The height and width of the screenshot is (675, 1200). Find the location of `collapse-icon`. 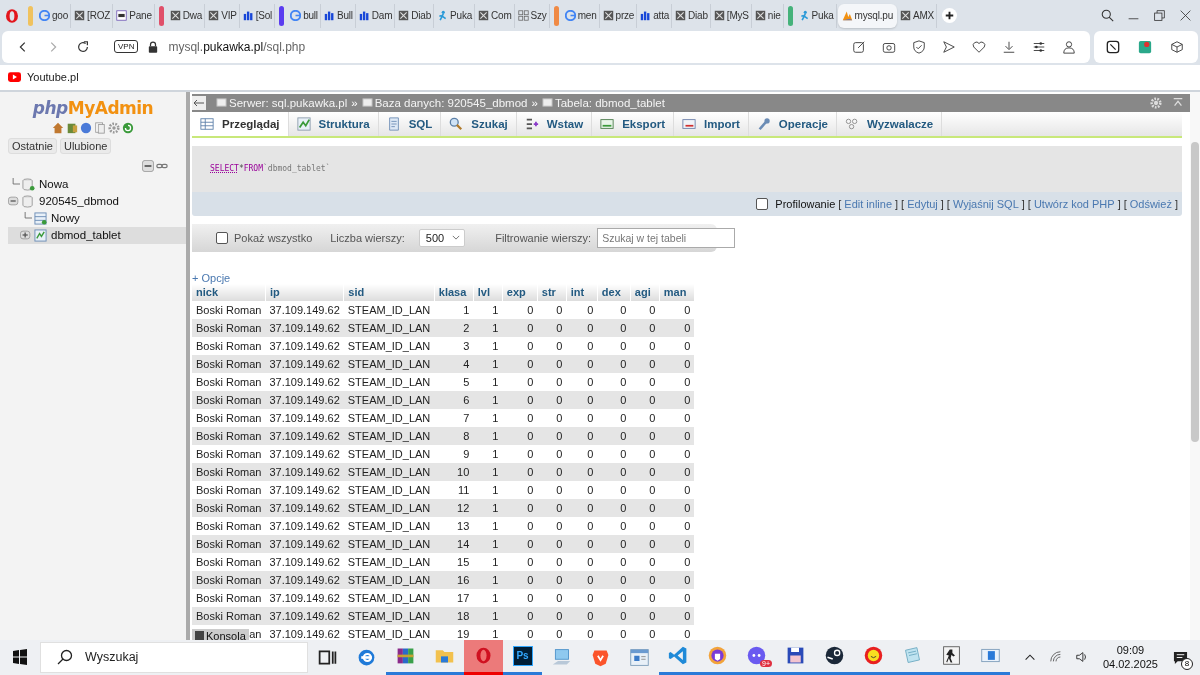

collapse-icon is located at coordinates (14, 201).